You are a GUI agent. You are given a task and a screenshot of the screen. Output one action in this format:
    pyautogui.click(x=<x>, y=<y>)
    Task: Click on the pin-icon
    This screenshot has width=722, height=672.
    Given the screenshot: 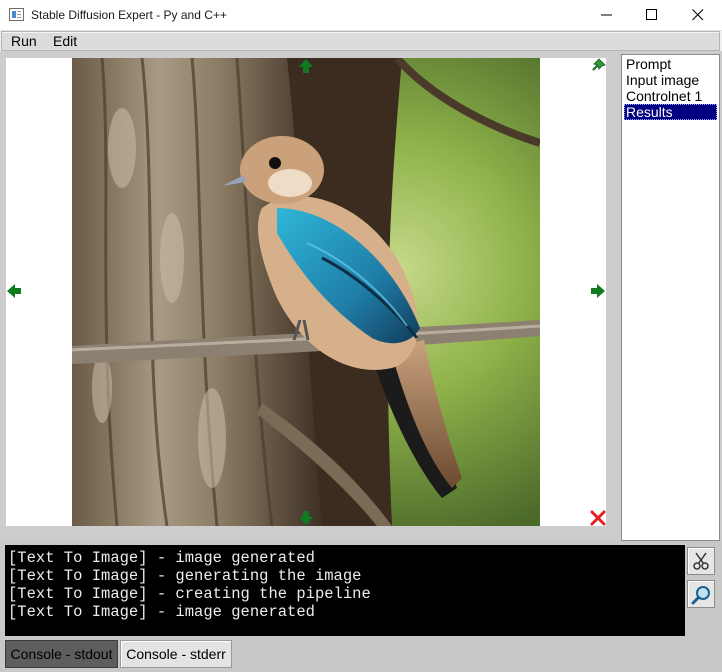 What is the action you would take?
    pyautogui.click(x=598, y=65)
    